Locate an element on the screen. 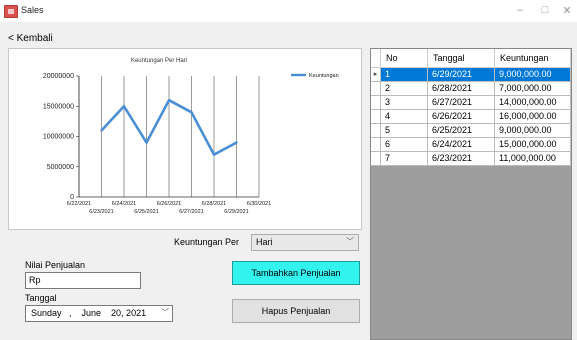 This screenshot has width=577, height=340. cell-tanggal: 6/28/2021 is located at coordinates (461, 88).